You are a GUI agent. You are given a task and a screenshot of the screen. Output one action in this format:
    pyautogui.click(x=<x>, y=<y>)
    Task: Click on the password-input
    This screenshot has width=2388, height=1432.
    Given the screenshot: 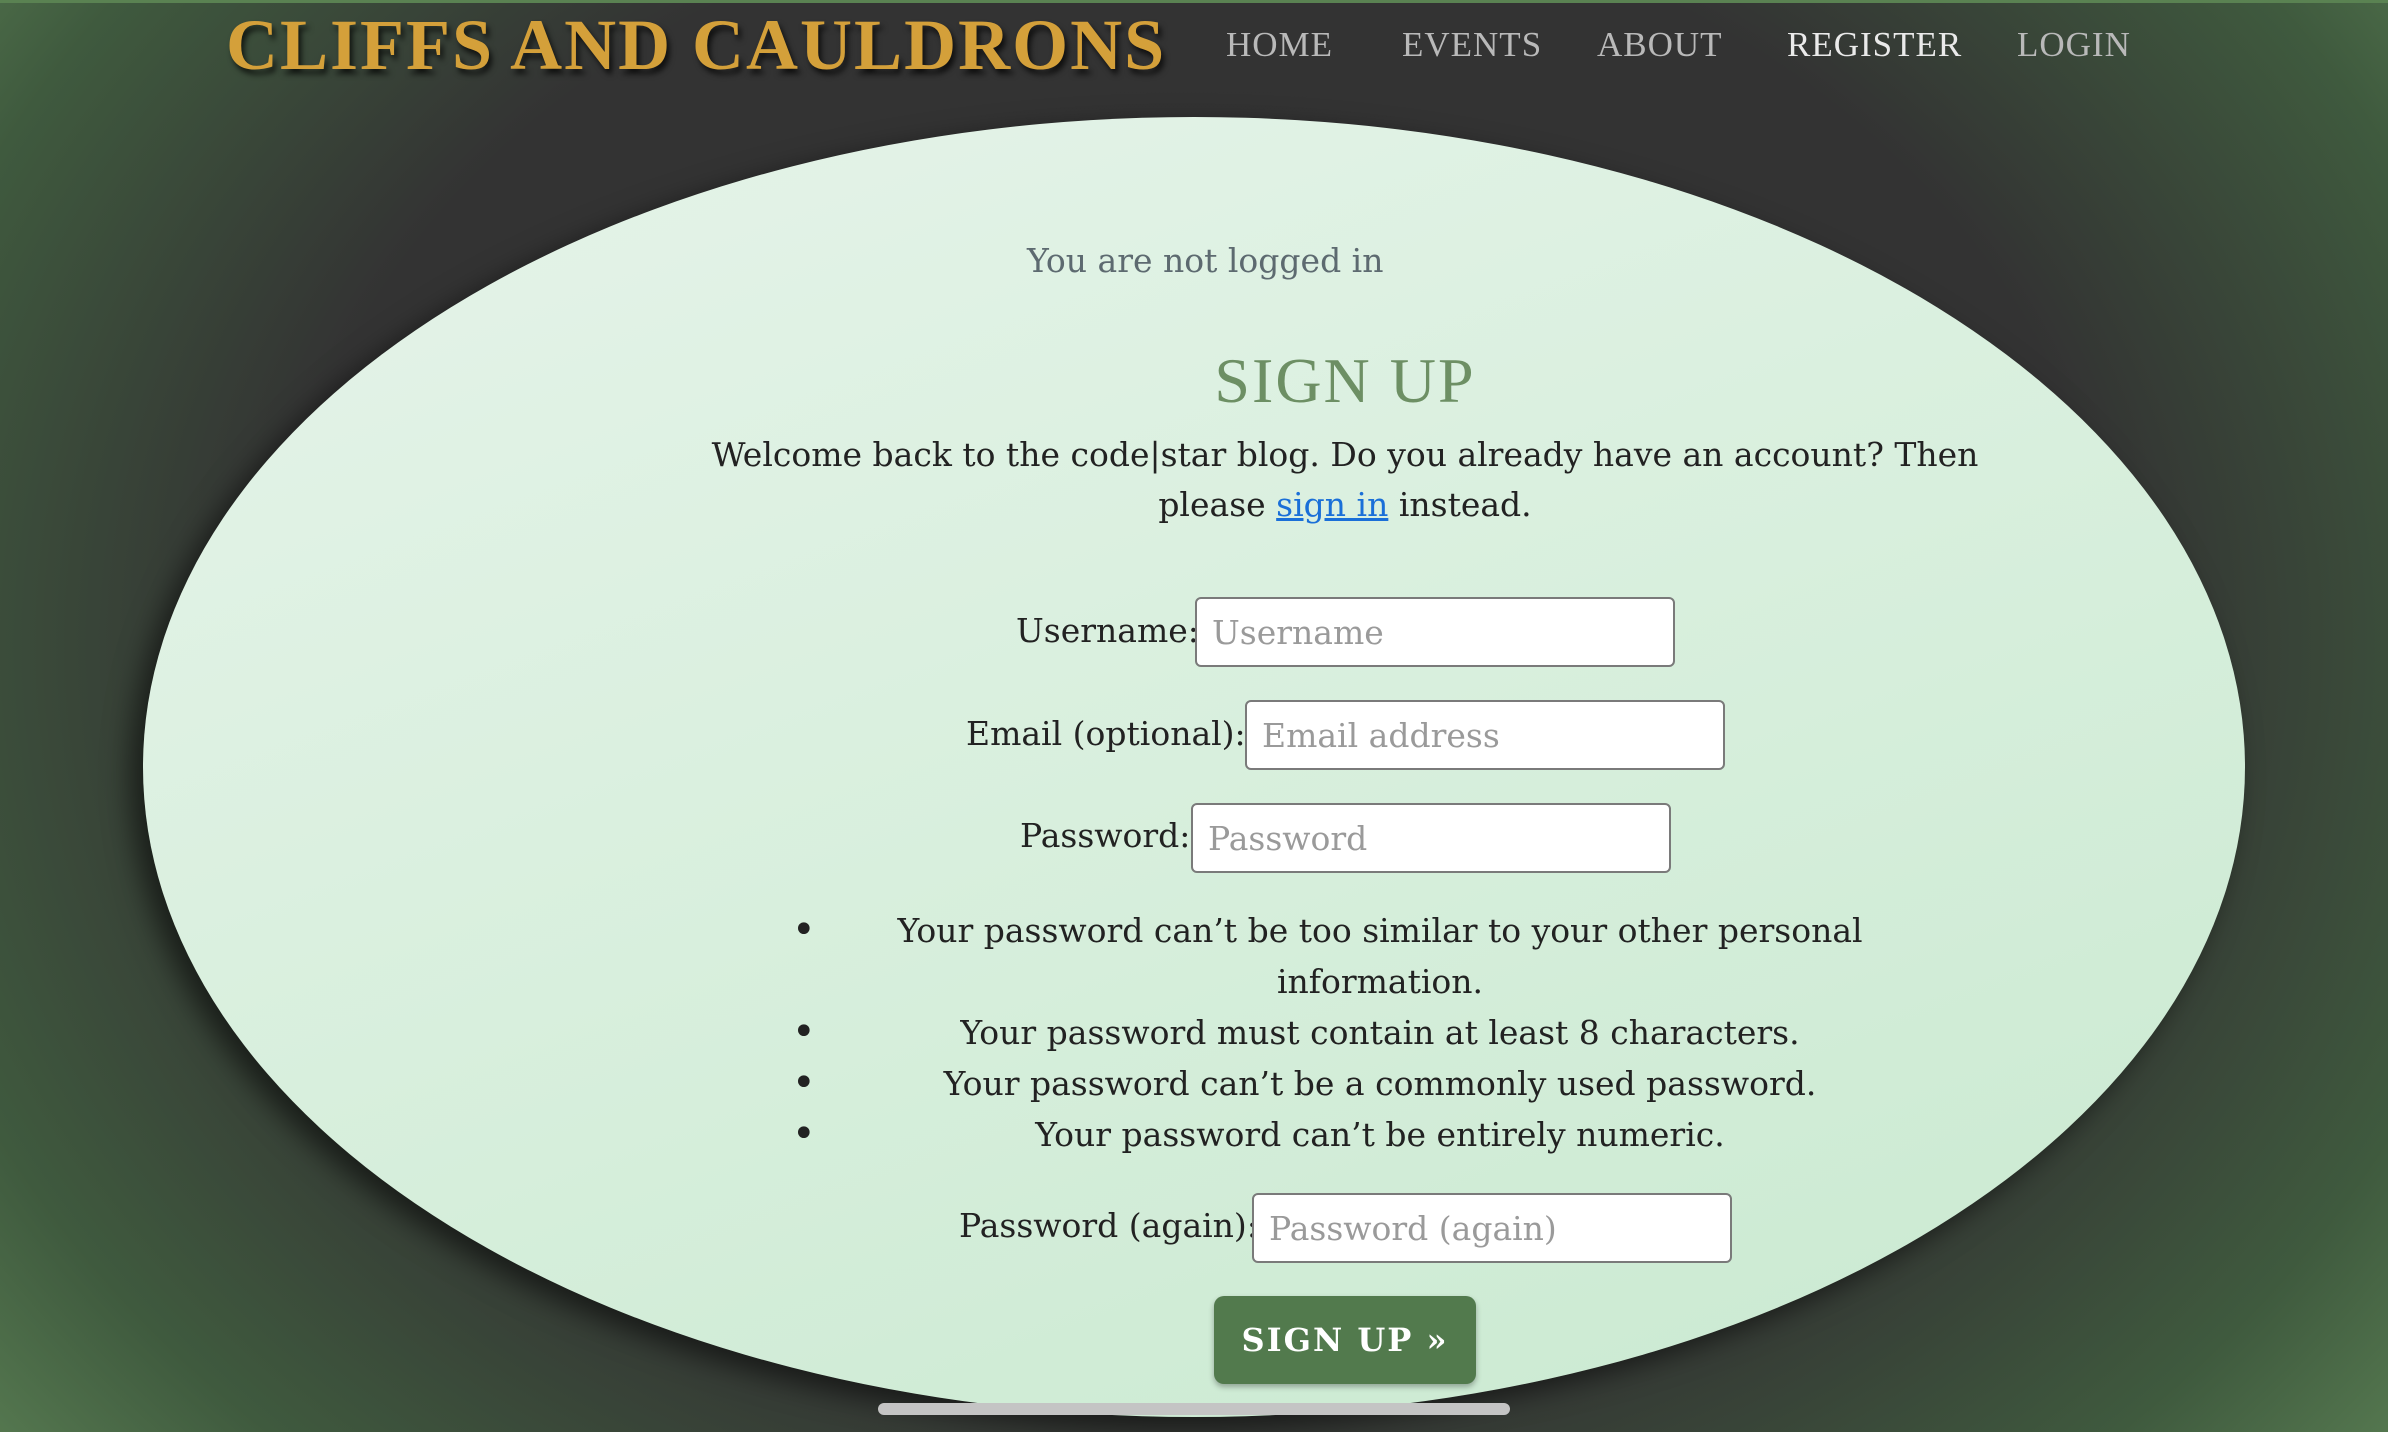 What is the action you would take?
    pyautogui.click(x=1431, y=838)
    